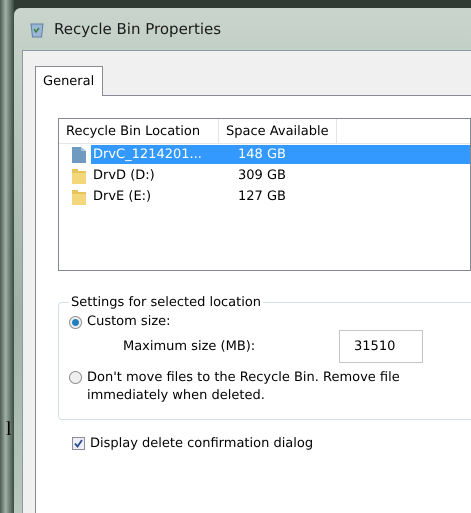 This screenshot has width=471, height=513. What do you see at coordinates (202, 443) in the screenshot?
I see `checkbox-label: Display delete confirmation dialog` at bounding box center [202, 443].